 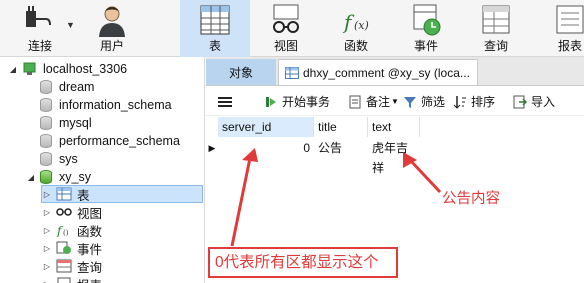 I want to click on tree-db-performance-schema: performance_schema, so click(x=110, y=141).